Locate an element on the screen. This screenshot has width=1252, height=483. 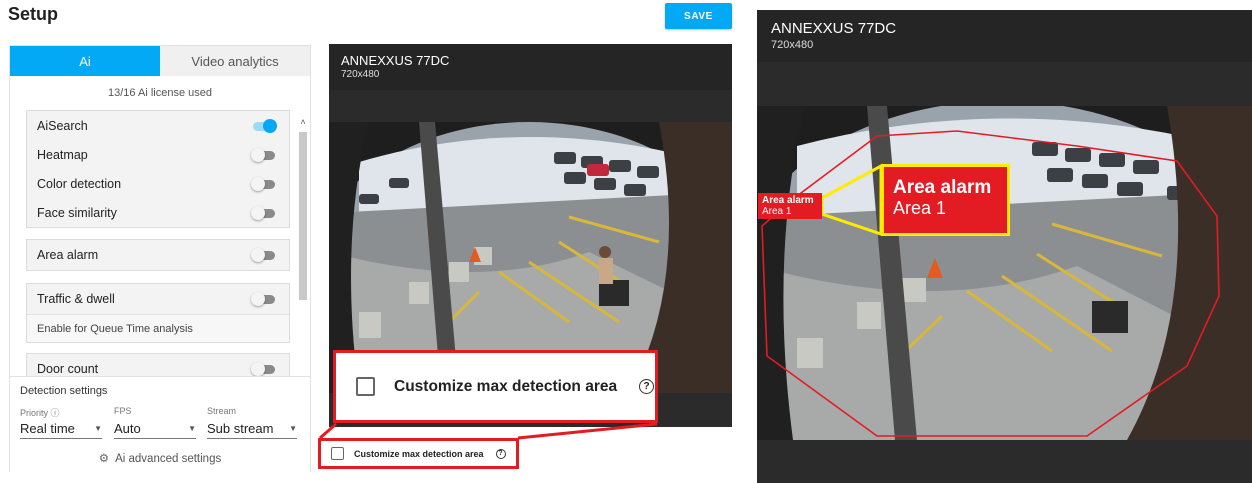
customize-detection-label-zoom: Customize max detection area is located at coordinates (506, 386).